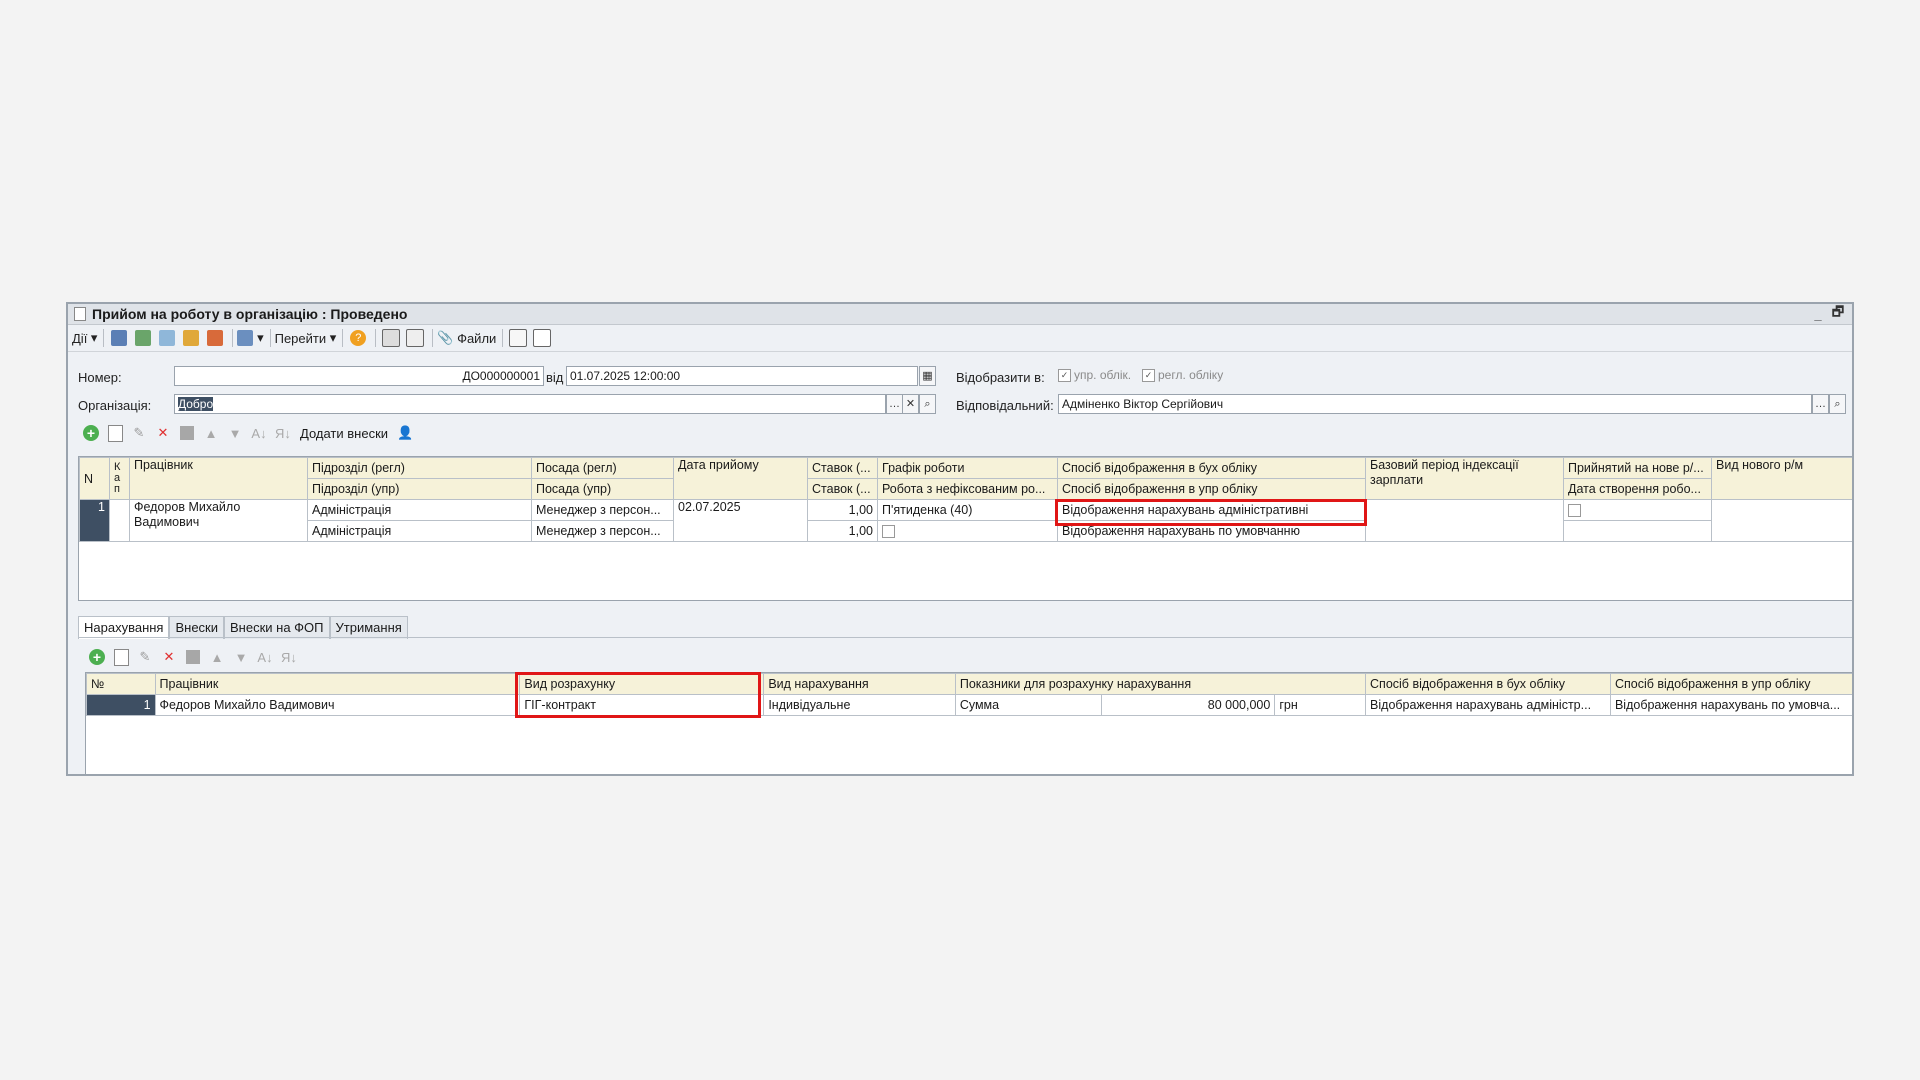 The height and width of the screenshot is (1080, 1920). Describe the element at coordinates (119, 478) in the screenshot. I see `col-header-k: К а п` at that location.